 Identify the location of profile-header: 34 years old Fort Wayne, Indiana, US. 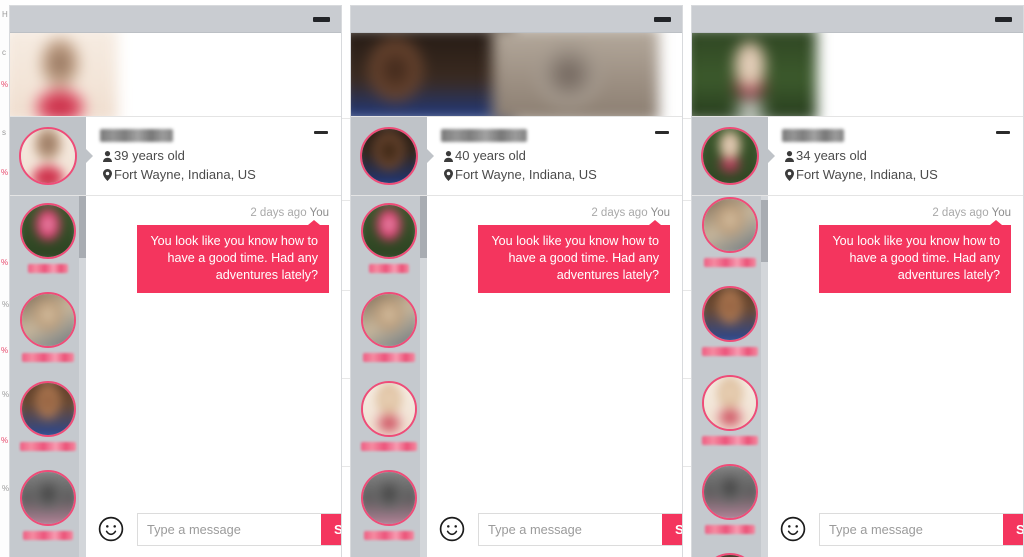
(857, 156).